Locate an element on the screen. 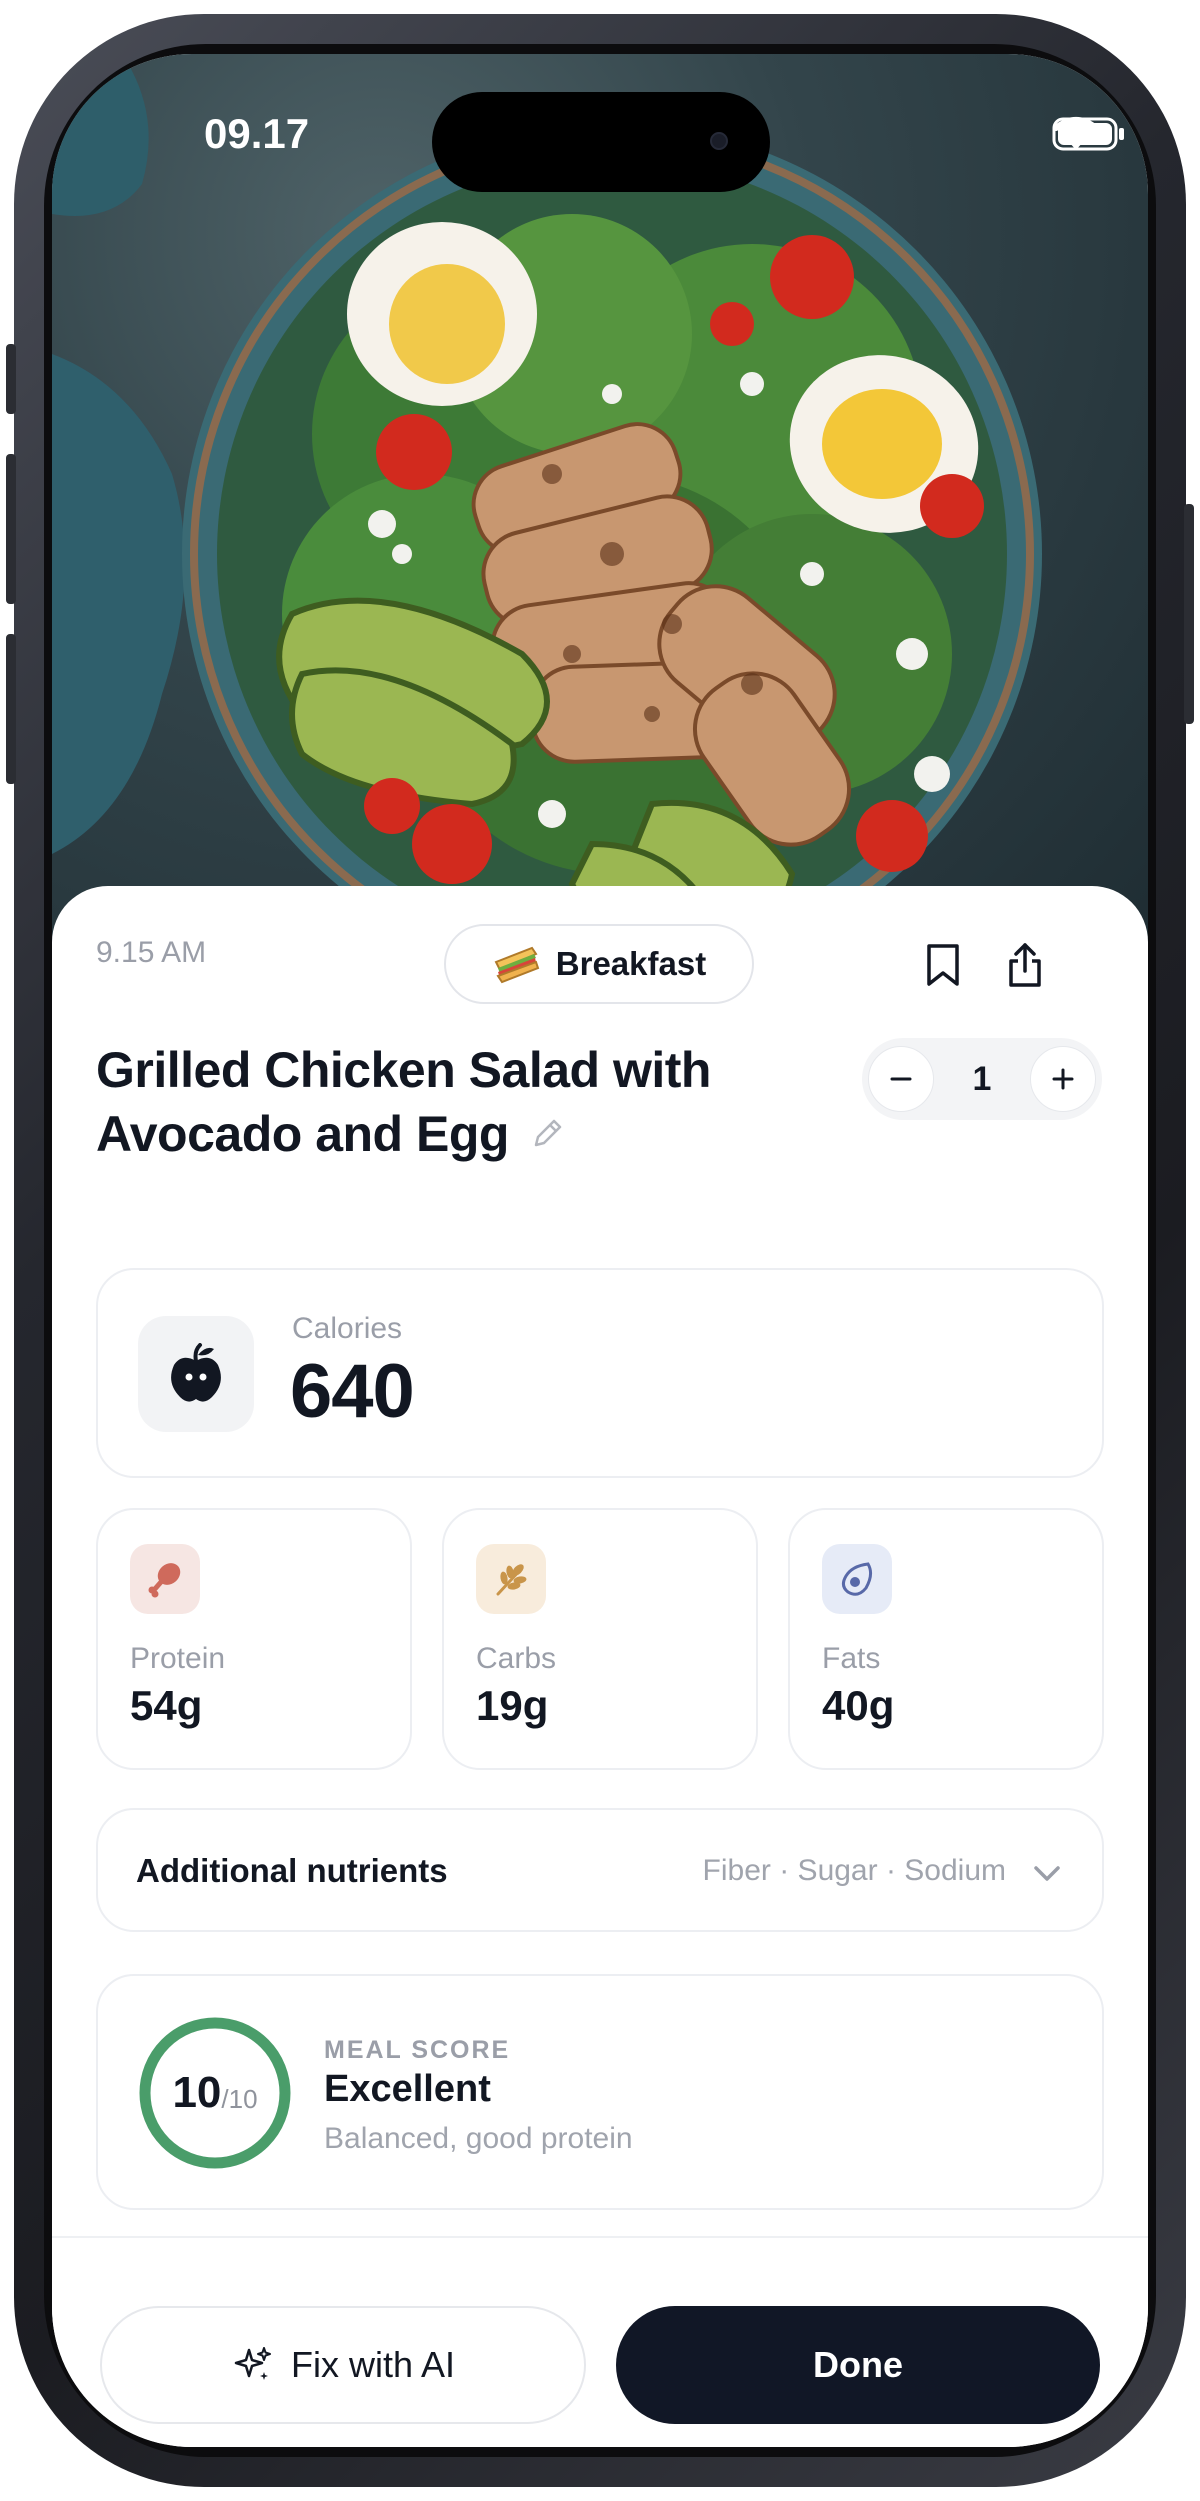 Image resolution: width=1200 pixels, height=2501 pixels. bookmark-button is located at coordinates (943, 965).